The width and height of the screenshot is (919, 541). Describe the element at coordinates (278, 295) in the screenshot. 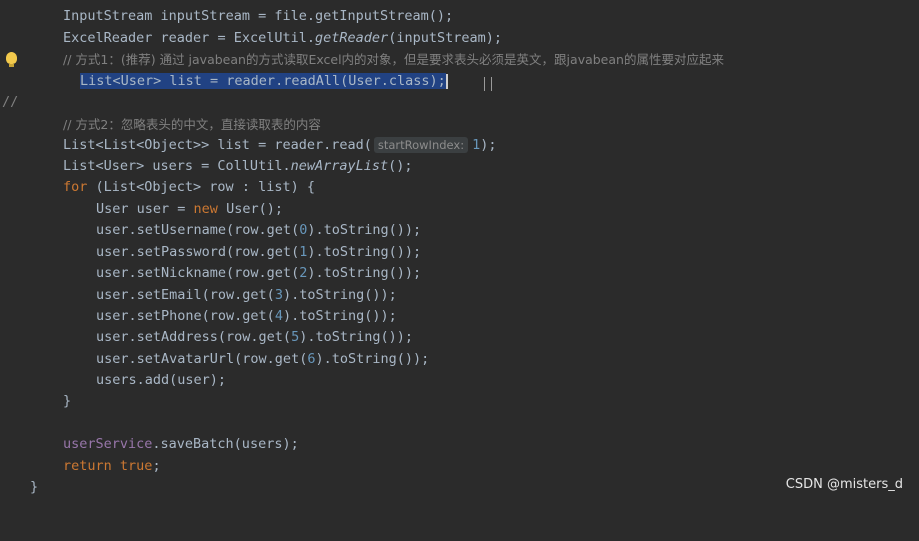

I see `number-token: 3` at that location.